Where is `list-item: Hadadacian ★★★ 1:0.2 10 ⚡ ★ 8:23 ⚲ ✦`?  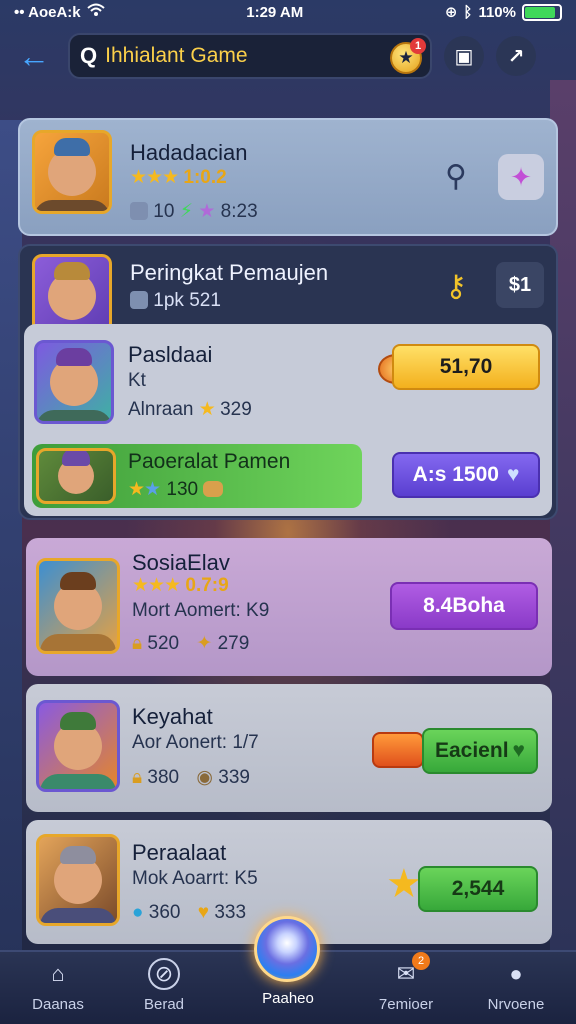
list-item: Hadadacian ★★★ 1:0.2 10 ⚡ ★ 8:23 ⚲ ✦ is located at coordinates (288, 177).